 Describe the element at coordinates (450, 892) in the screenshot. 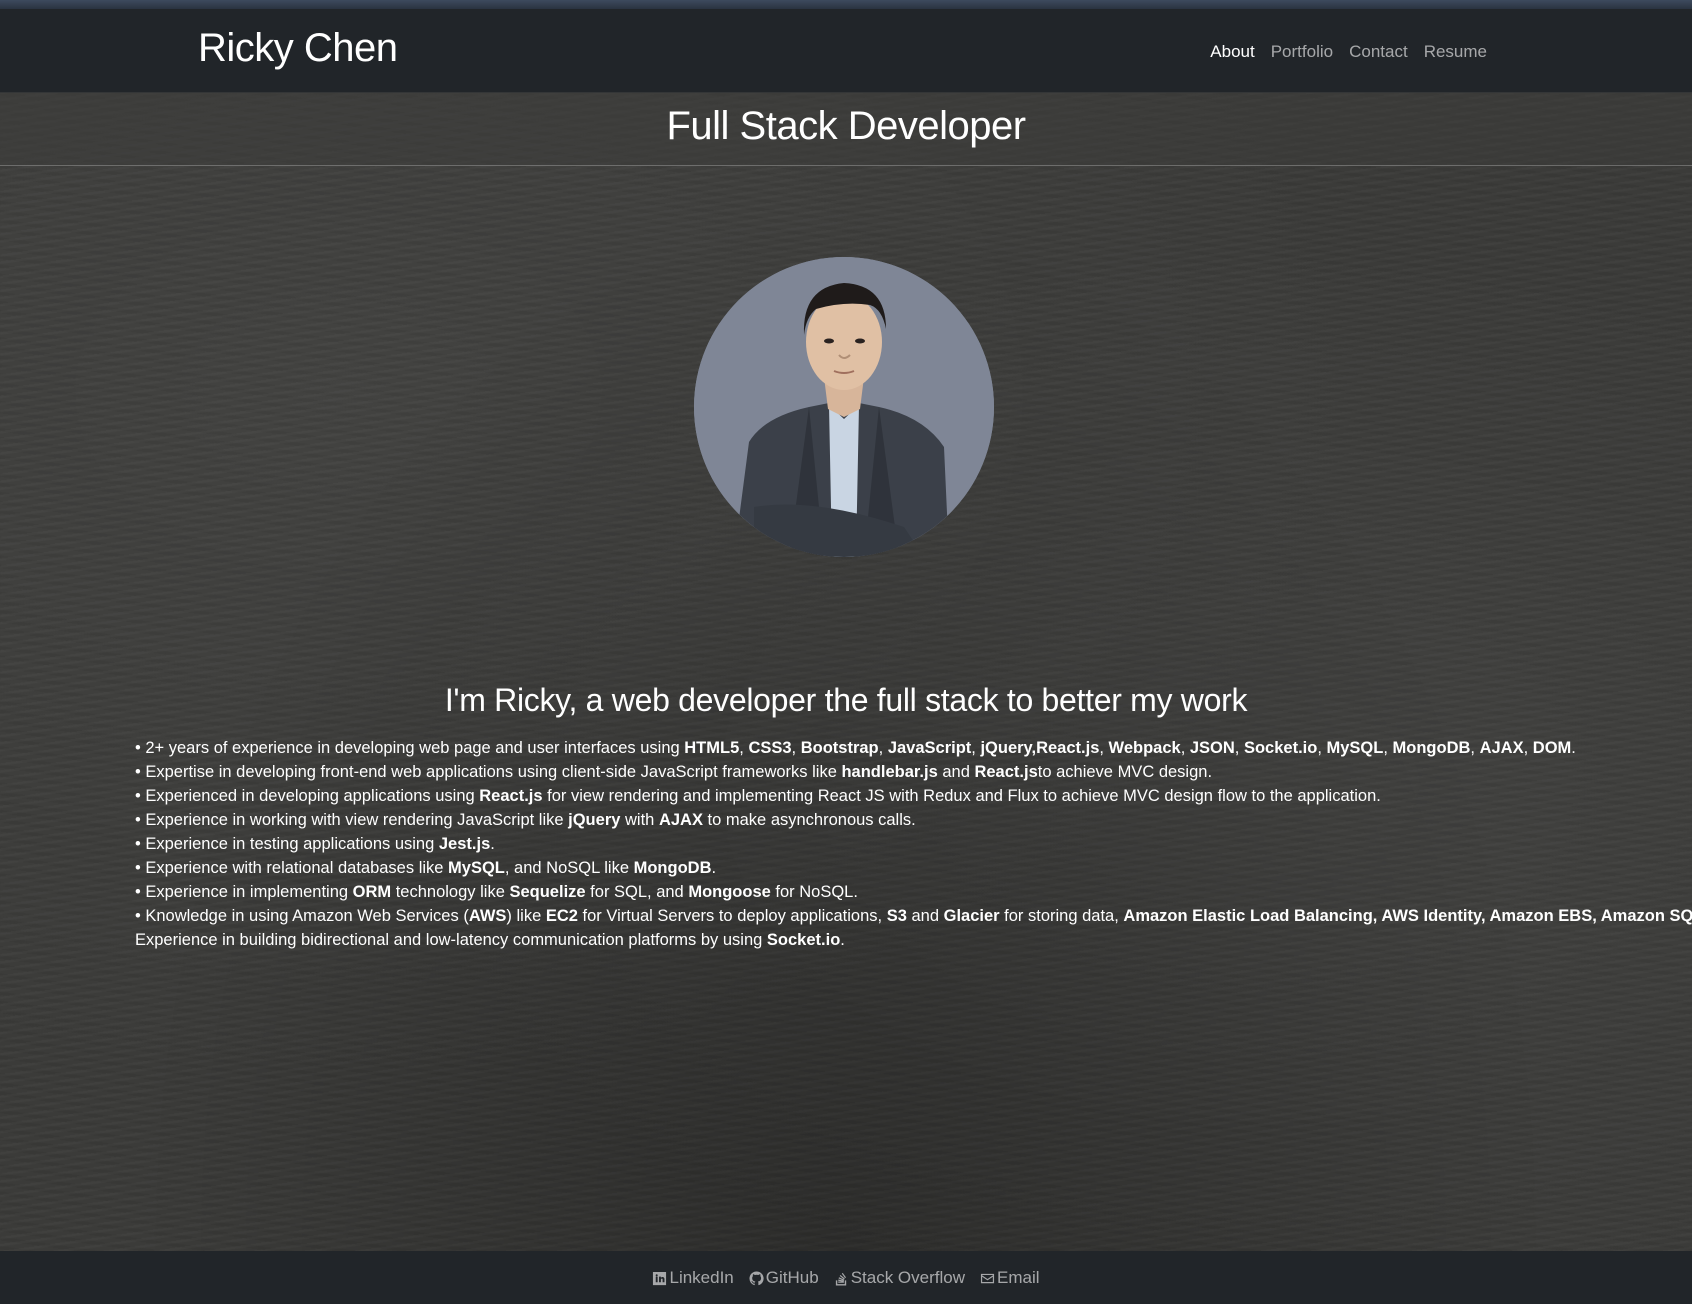

I see `experience-text: technology like` at that location.